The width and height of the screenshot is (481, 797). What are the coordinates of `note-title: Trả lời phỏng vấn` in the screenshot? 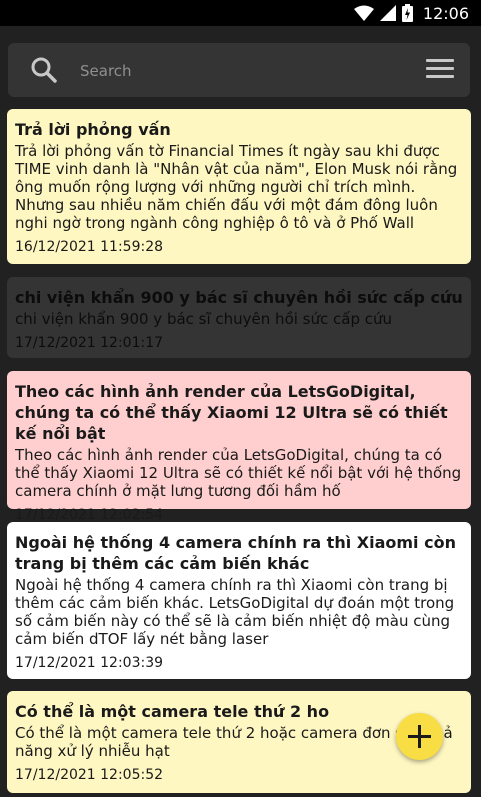 It's located at (93, 129).